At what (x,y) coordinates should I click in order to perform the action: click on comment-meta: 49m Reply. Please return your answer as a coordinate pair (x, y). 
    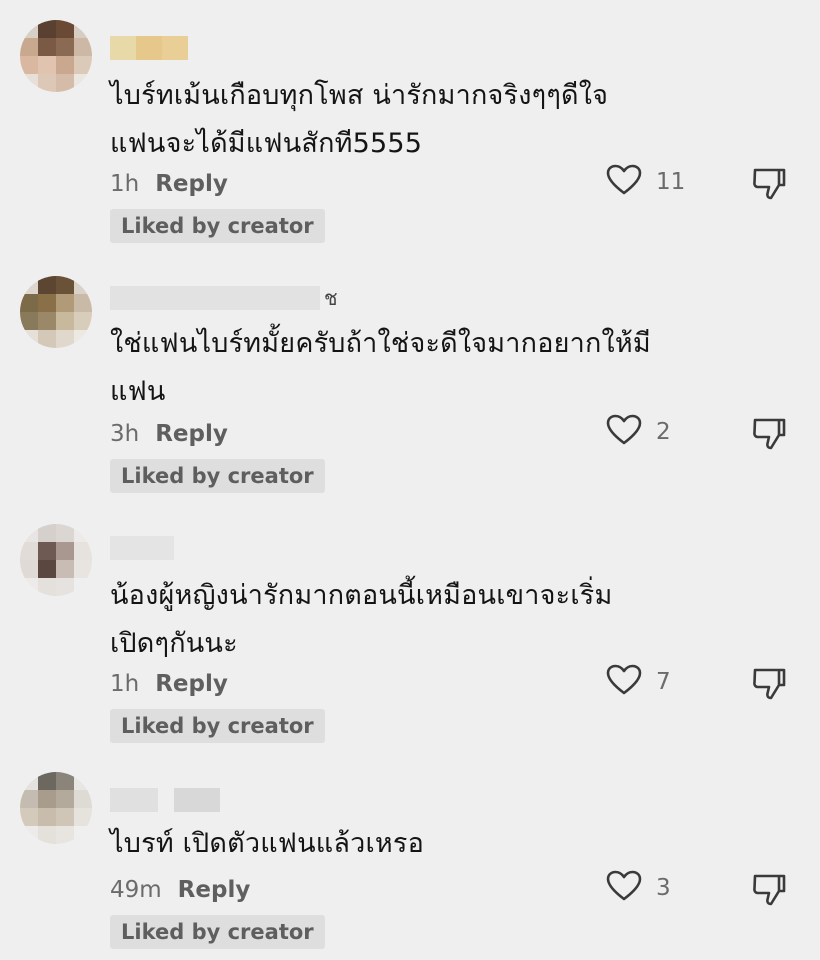
    Looking at the image, I should click on (180, 890).